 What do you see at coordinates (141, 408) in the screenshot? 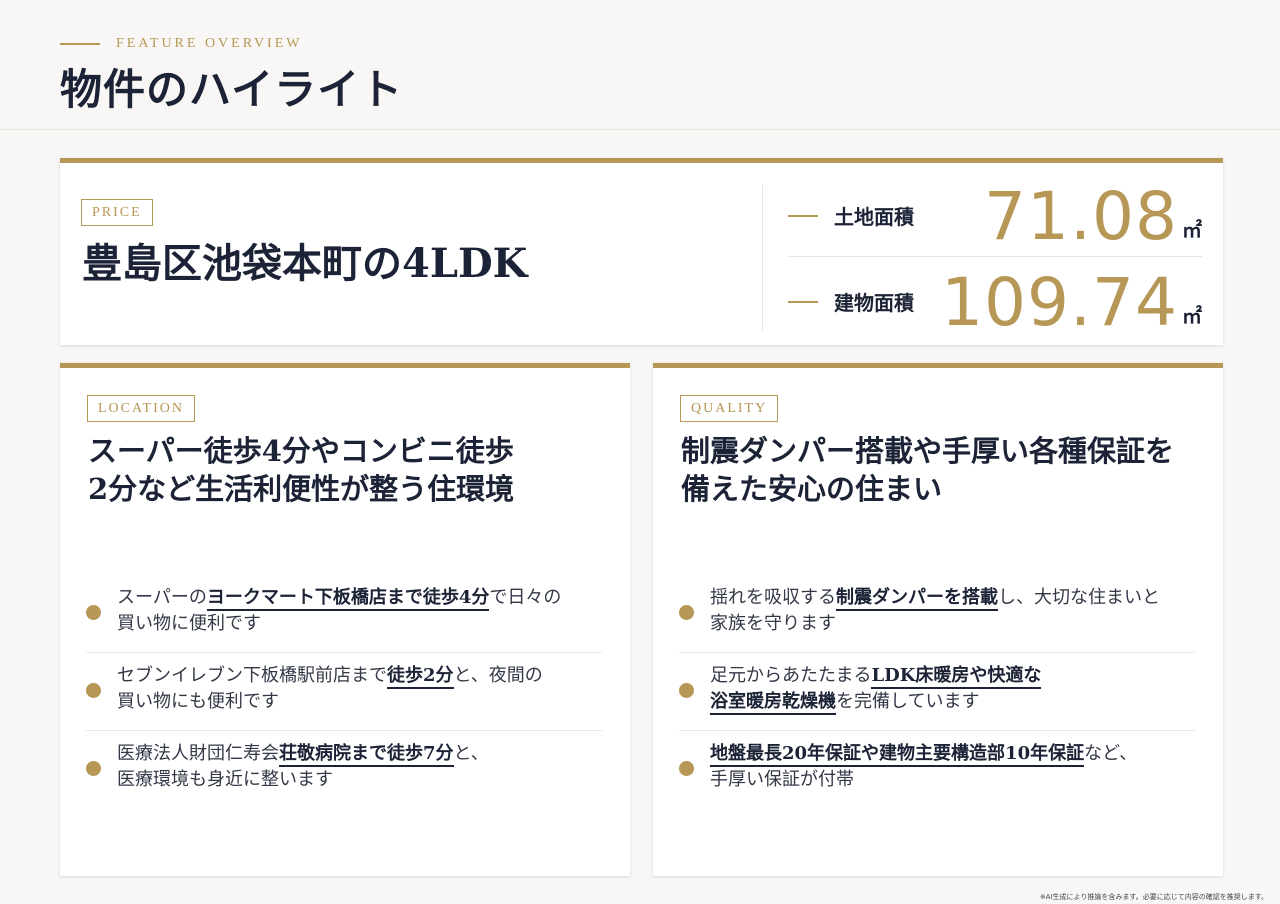
I see `location-tag: LOCATION` at bounding box center [141, 408].